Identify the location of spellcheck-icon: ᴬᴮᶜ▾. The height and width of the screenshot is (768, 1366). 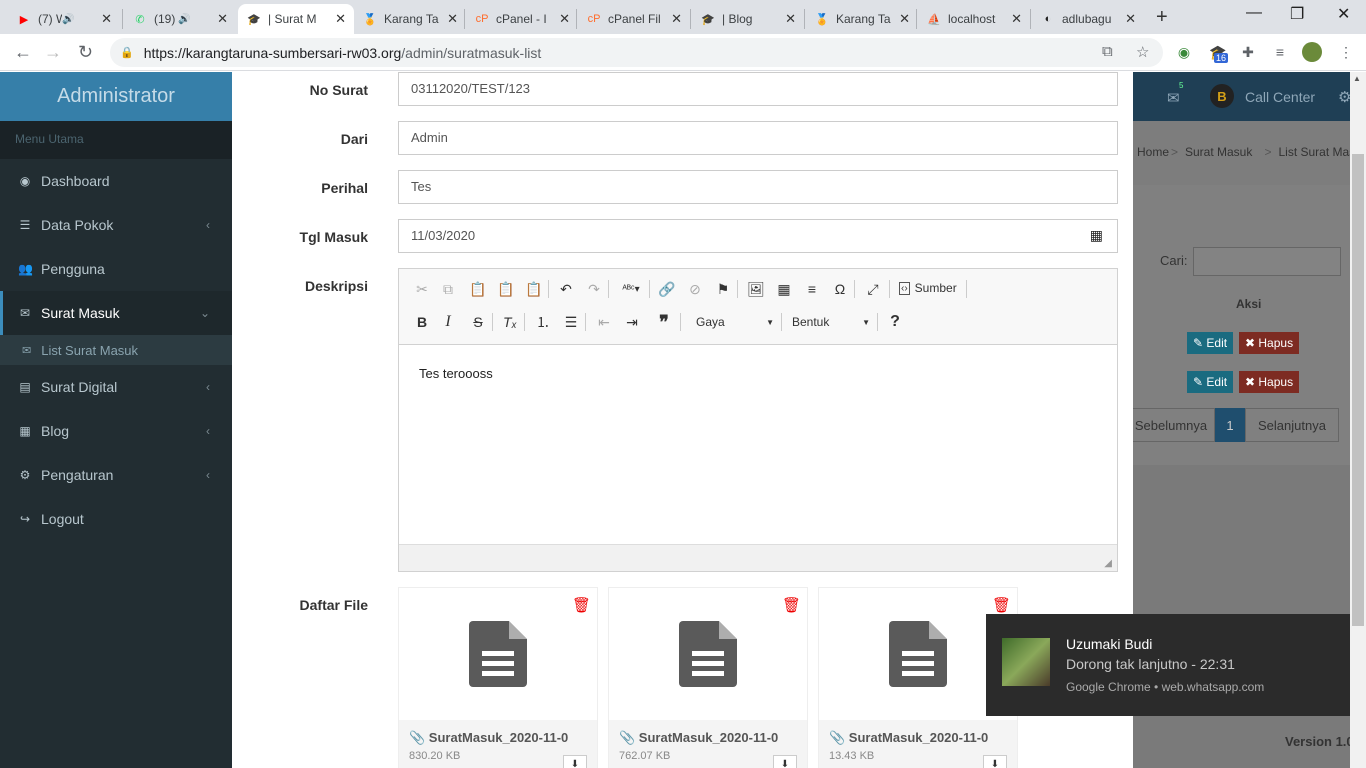
(631, 289).